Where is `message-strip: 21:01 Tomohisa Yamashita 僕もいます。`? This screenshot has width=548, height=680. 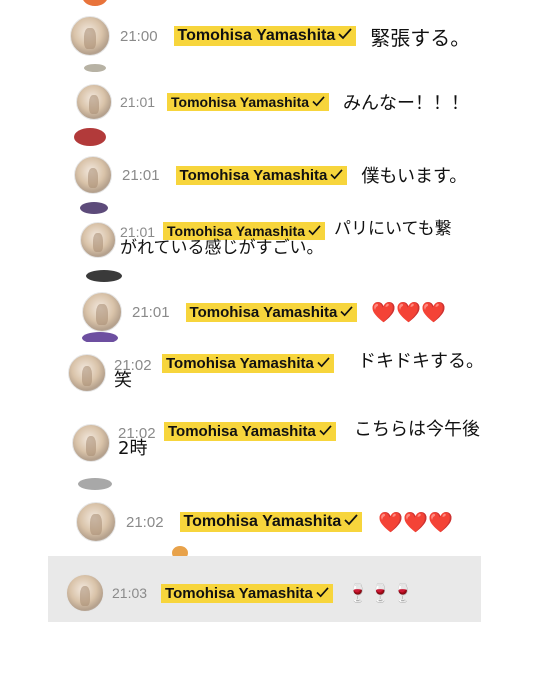
message-strip: 21:01 Tomohisa Yamashita 僕もいます。 is located at coordinates (272, 163).